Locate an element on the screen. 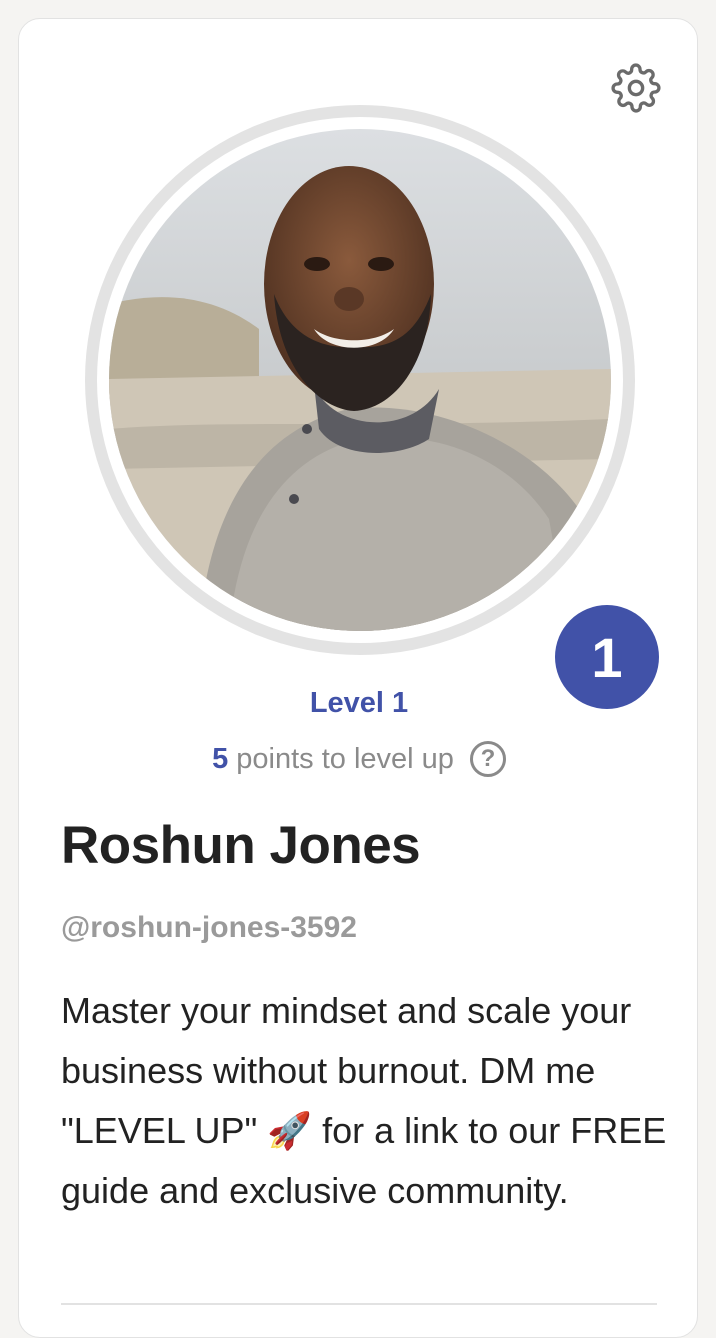 The height and width of the screenshot is (1338, 716). points-to-level-up: 5 points to level up ? is located at coordinates (359, 759).